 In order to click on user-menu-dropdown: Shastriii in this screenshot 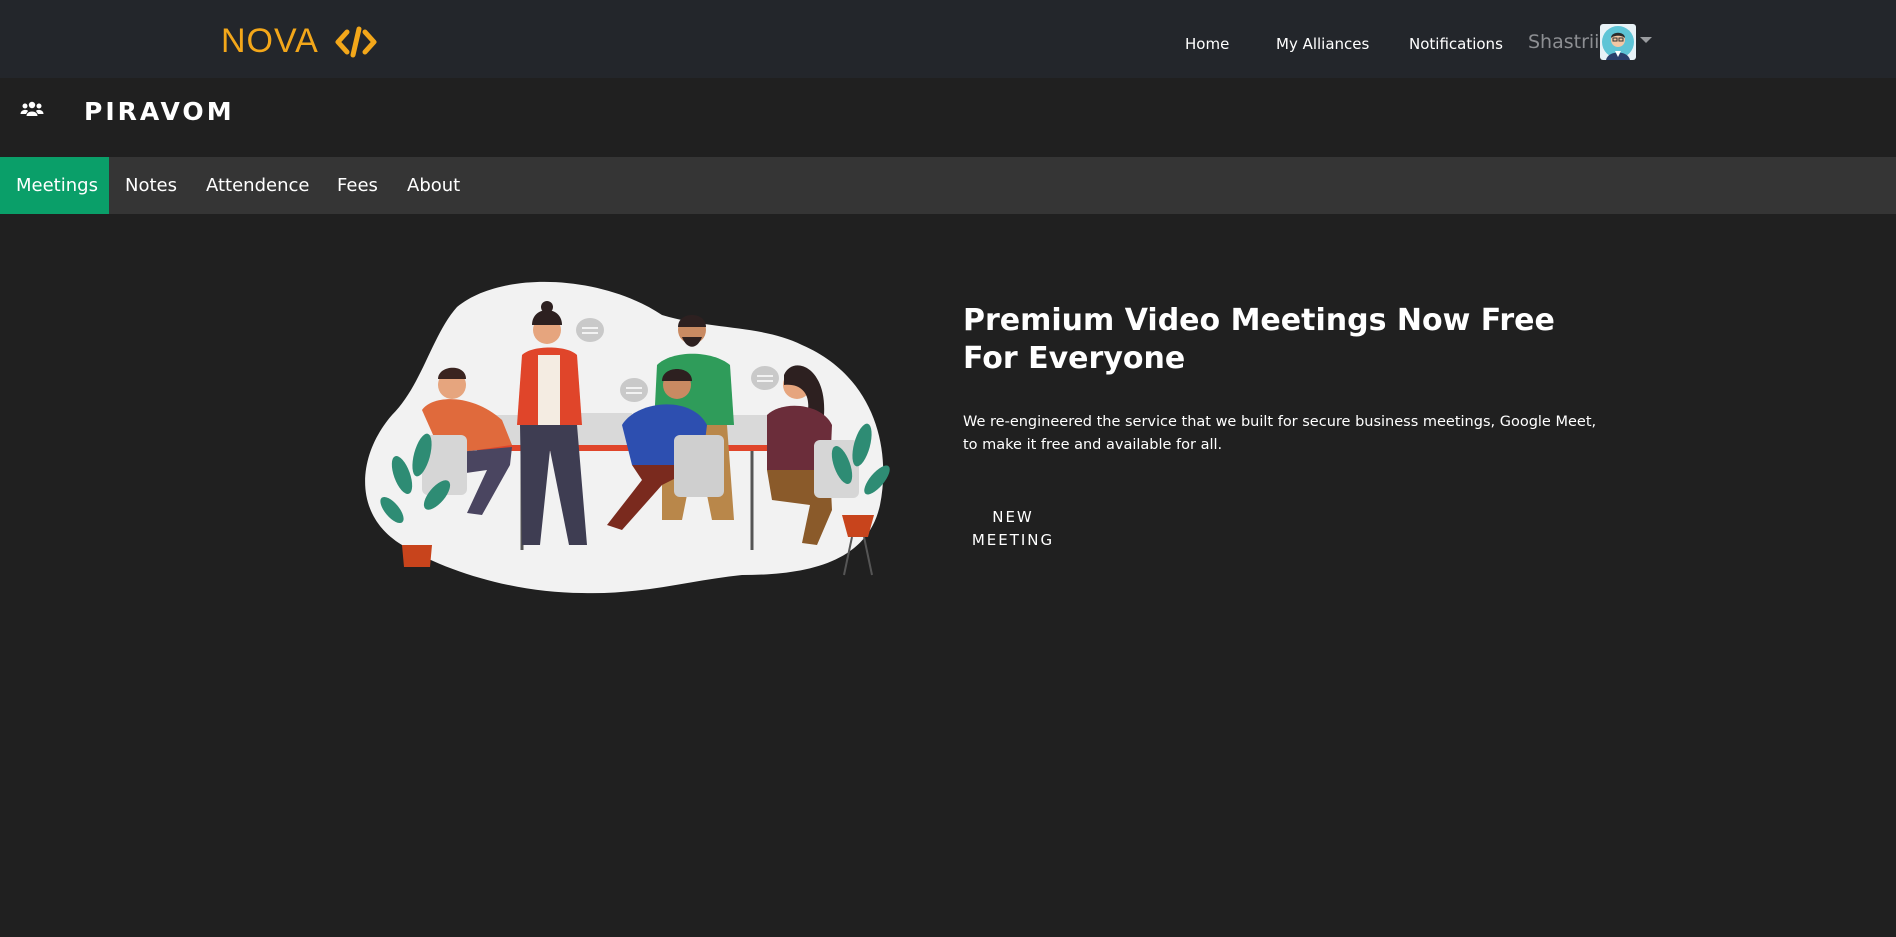, I will do `click(1590, 42)`.